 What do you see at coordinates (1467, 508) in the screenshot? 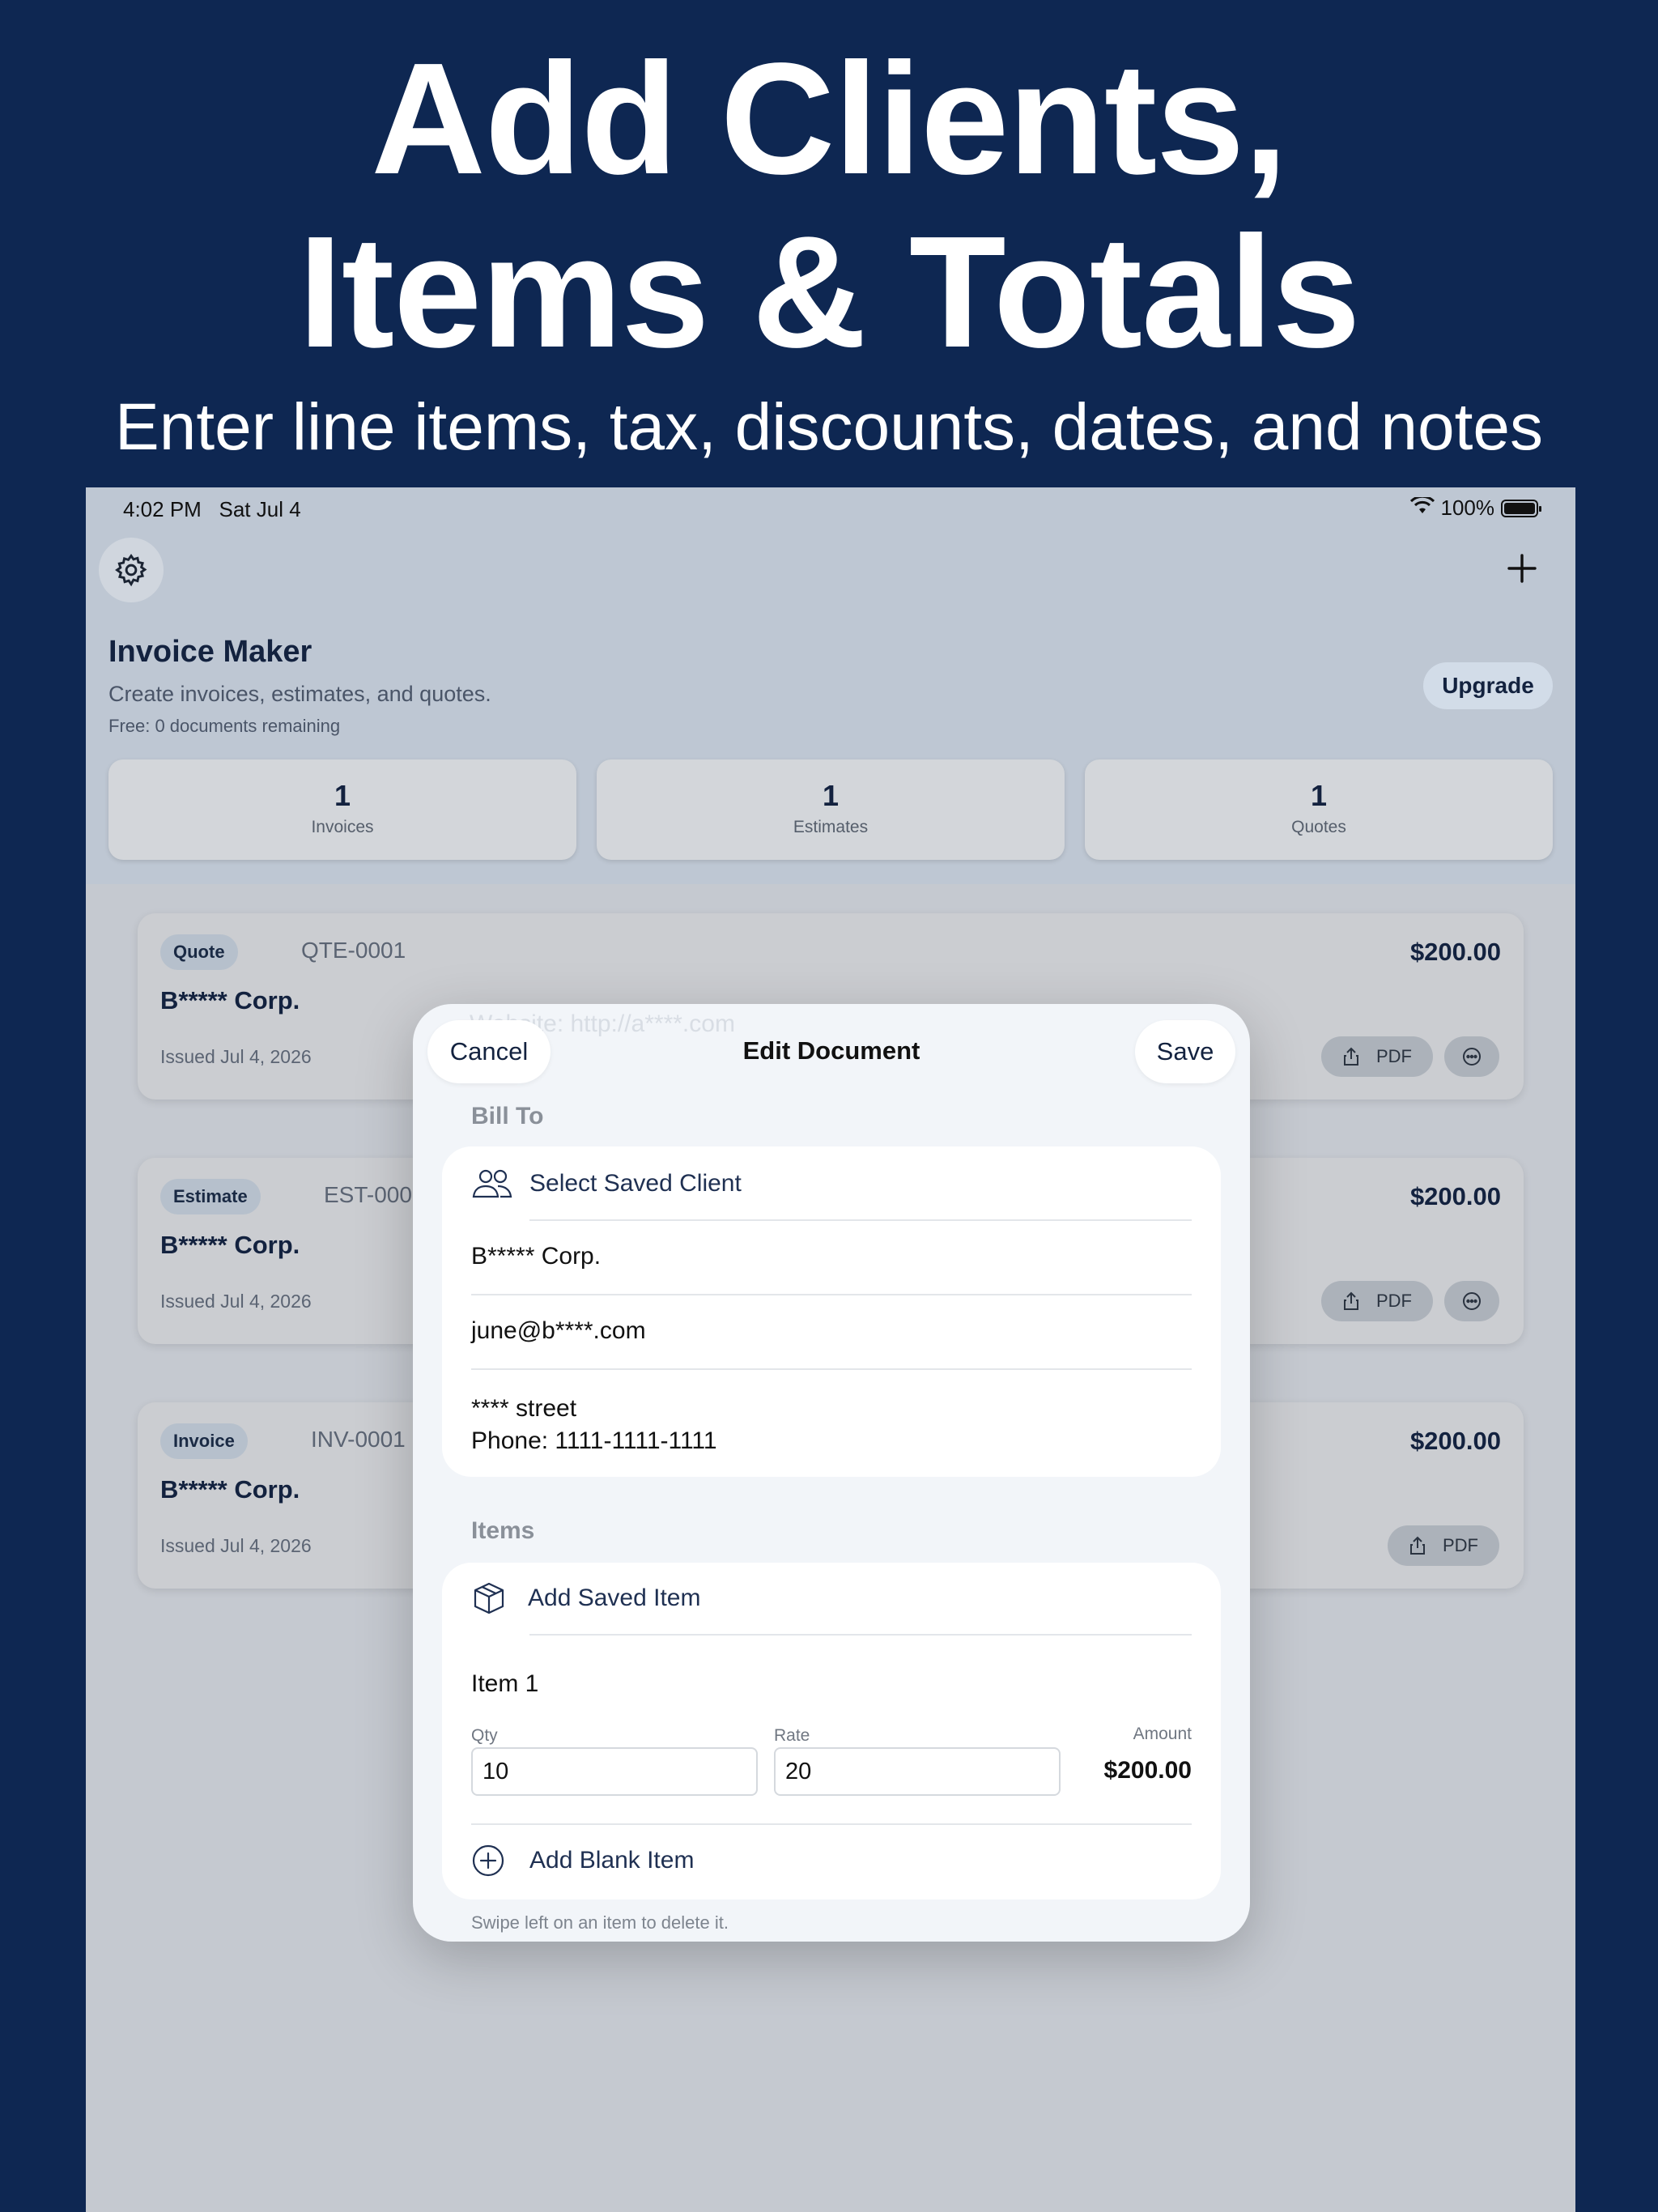
I see `battery-percent: 100%` at bounding box center [1467, 508].